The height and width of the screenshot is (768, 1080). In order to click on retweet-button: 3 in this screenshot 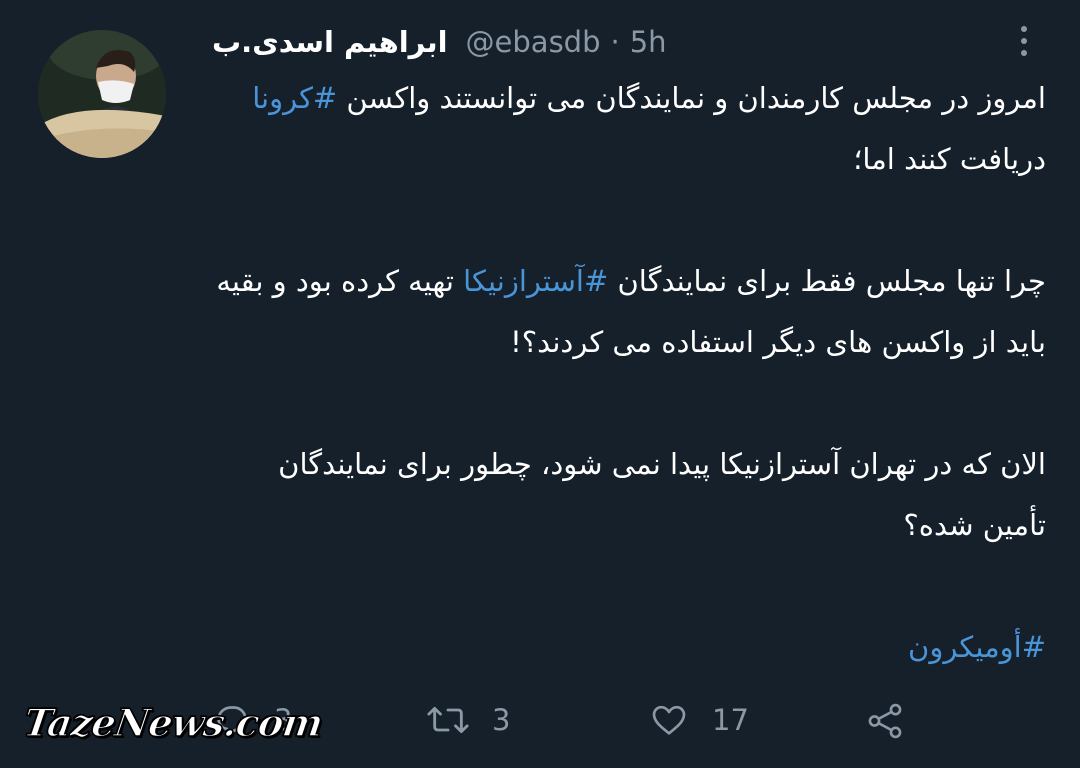, I will do `click(468, 720)`.